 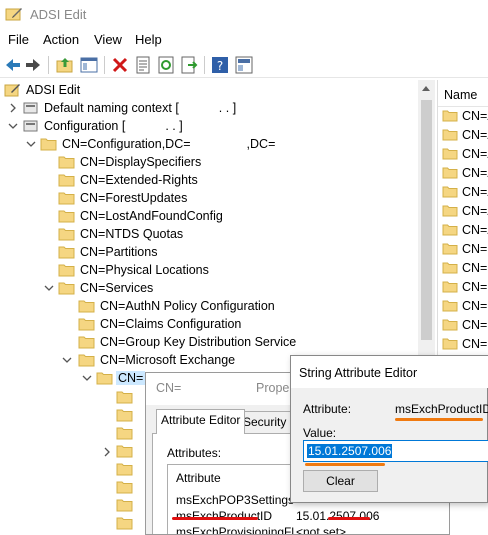 What do you see at coordinates (321, 530) in the screenshot?
I see `attribute-value: <not set>` at bounding box center [321, 530].